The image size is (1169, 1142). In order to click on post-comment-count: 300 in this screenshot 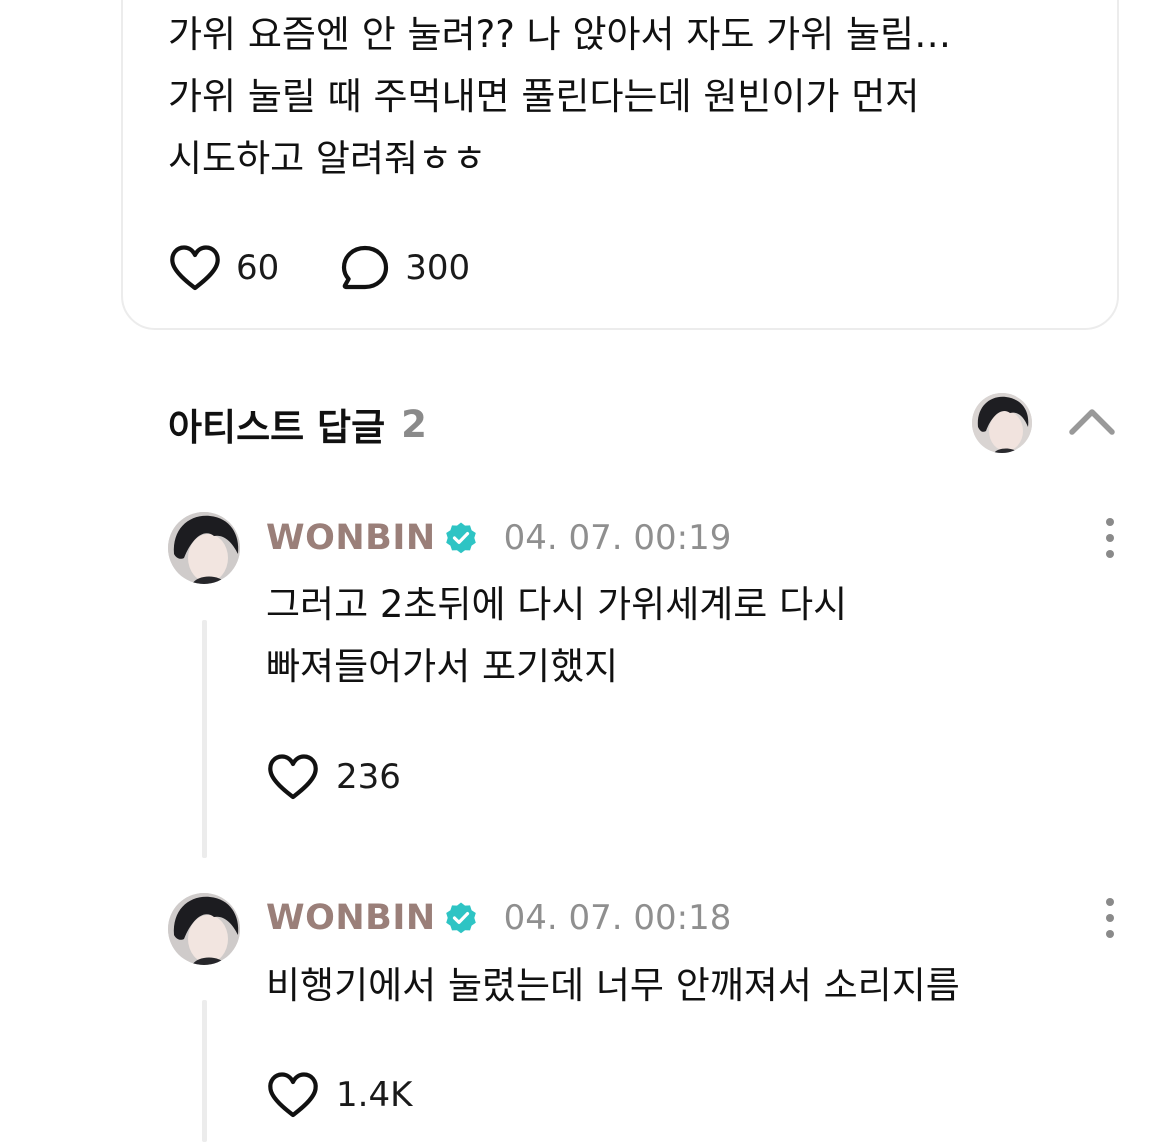, I will do `click(438, 268)`.